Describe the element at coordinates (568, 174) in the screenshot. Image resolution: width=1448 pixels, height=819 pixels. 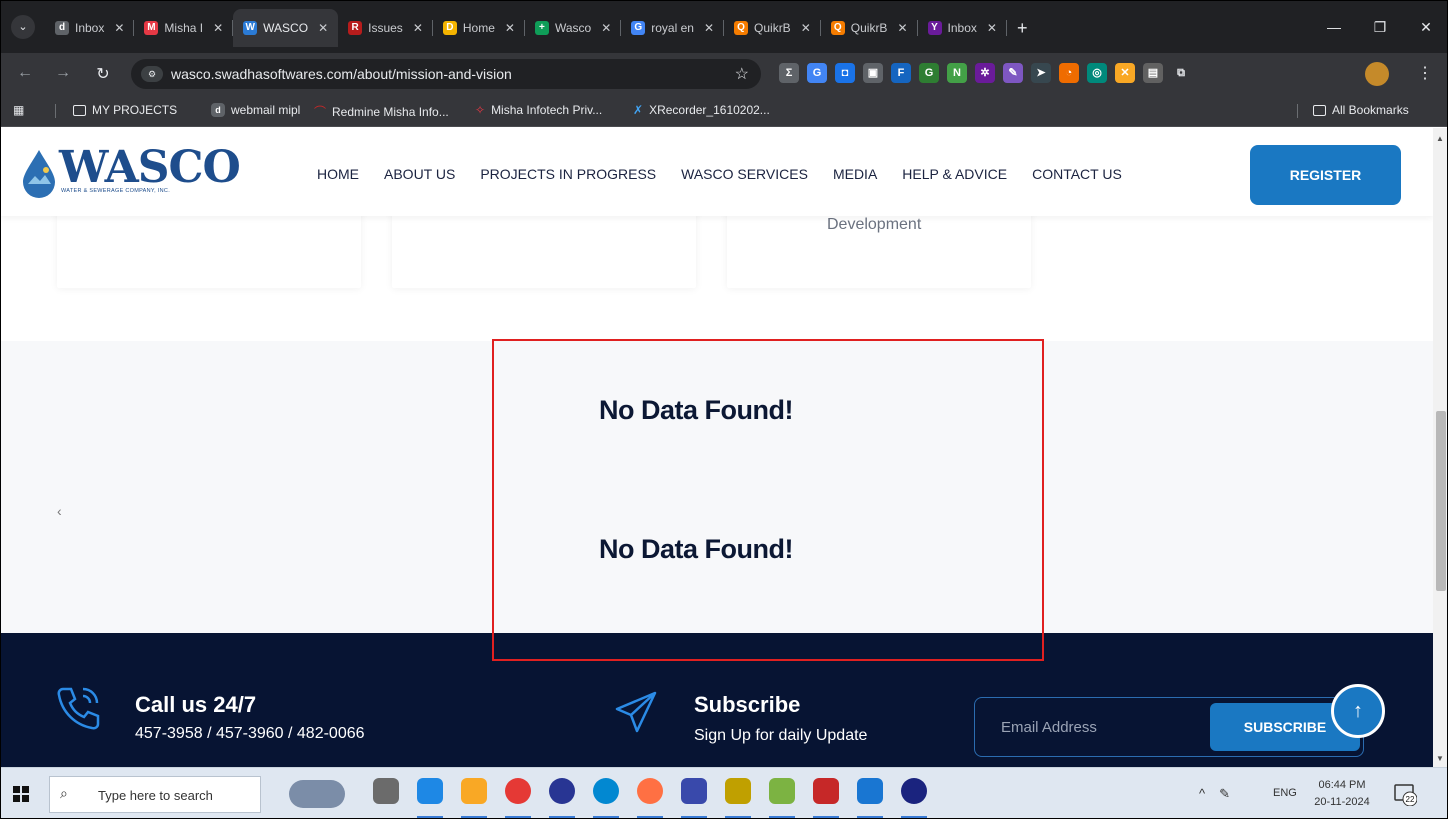
I see `nav-projects-in-progress: PROJECTS IN PROGRESS` at that location.